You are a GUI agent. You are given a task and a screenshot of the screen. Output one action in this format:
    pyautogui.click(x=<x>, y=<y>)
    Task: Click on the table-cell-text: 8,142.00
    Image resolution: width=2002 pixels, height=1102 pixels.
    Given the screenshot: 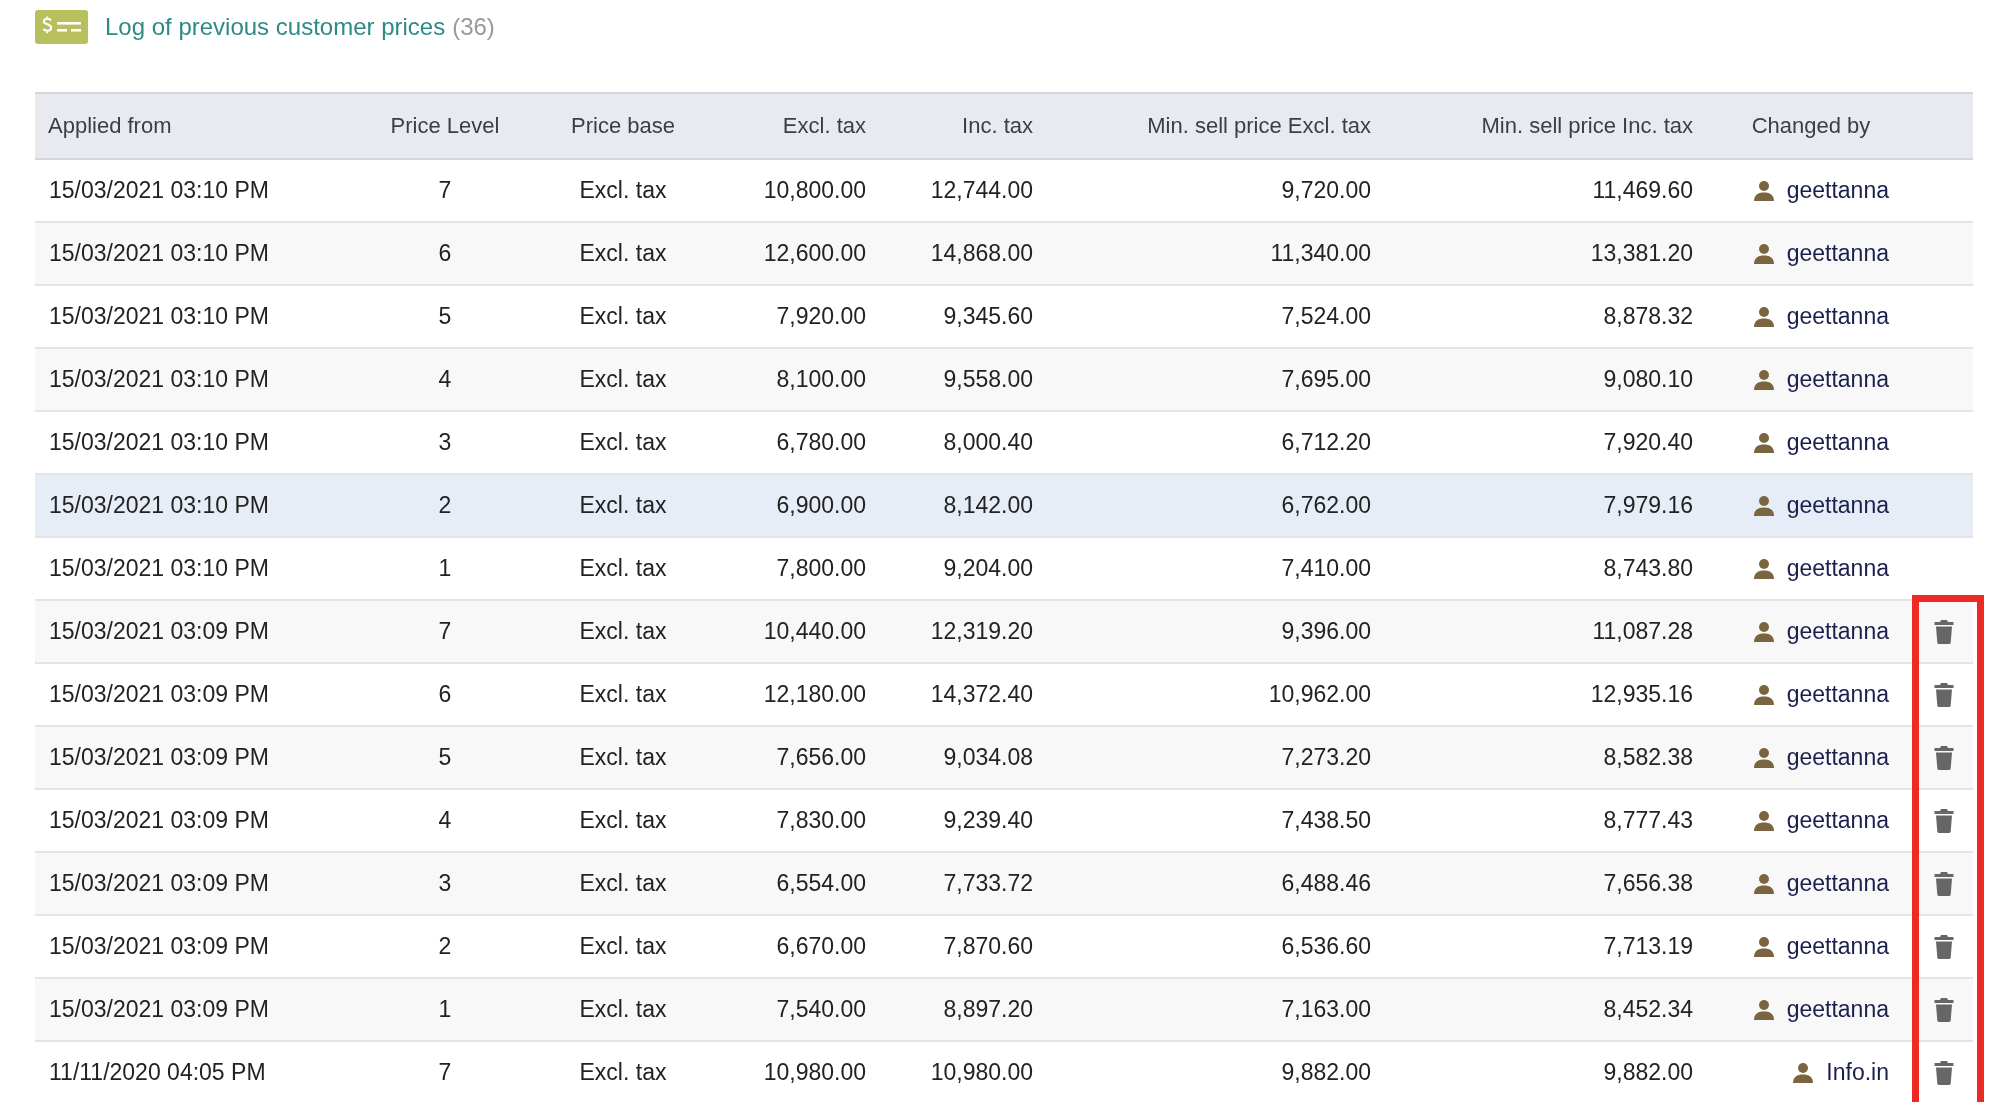 What is the action you would take?
    pyautogui.click(x=988, y=505)
    